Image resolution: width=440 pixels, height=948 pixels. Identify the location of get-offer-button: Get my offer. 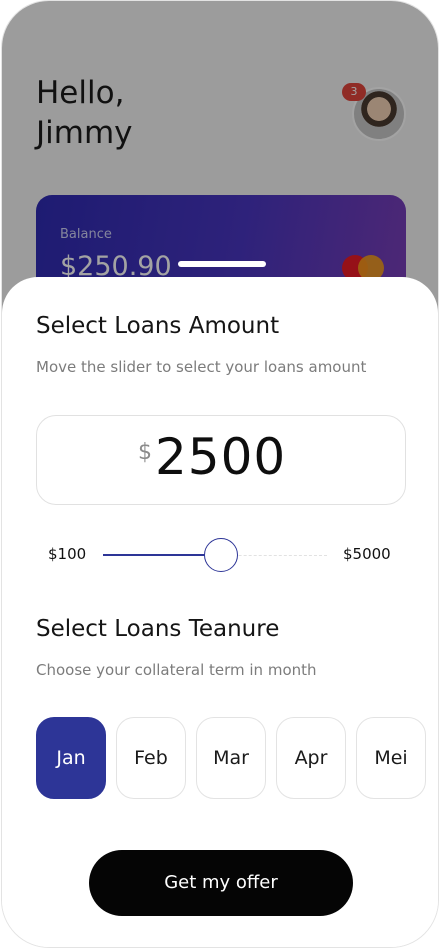
(221, 883).